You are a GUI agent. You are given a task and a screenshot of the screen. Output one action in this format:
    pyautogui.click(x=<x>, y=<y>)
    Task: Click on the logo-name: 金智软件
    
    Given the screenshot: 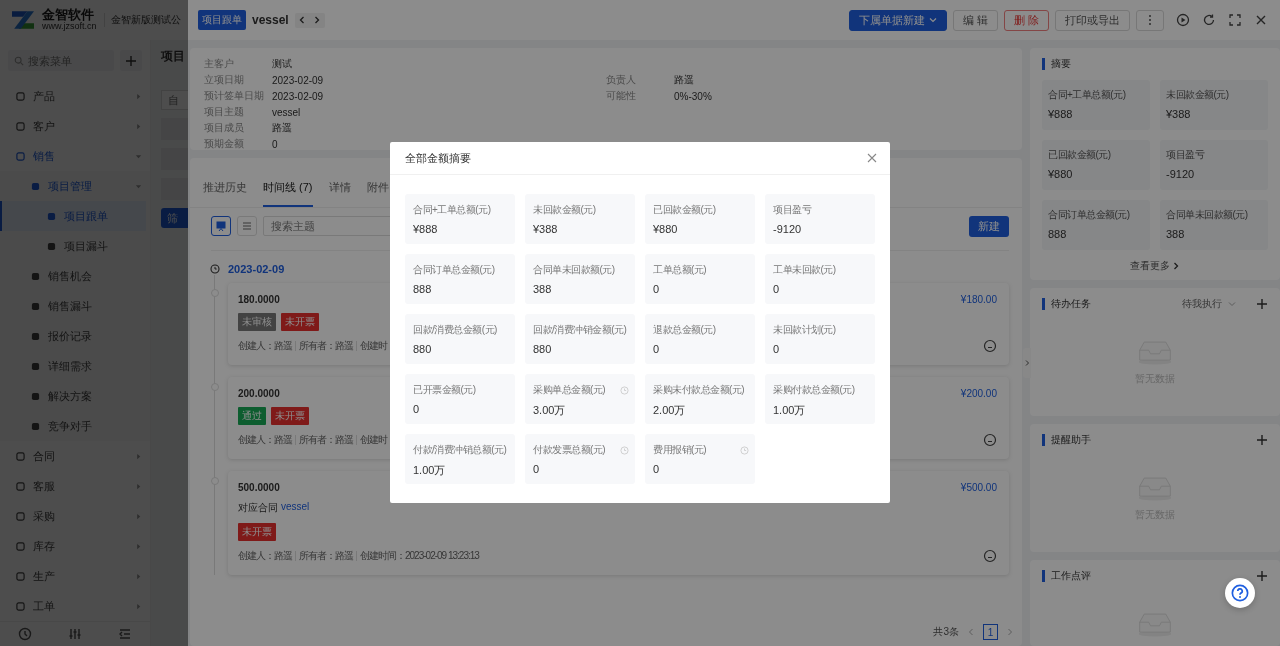 What is the action you would take?
    pyautogui.click(x=68, y=14)
    